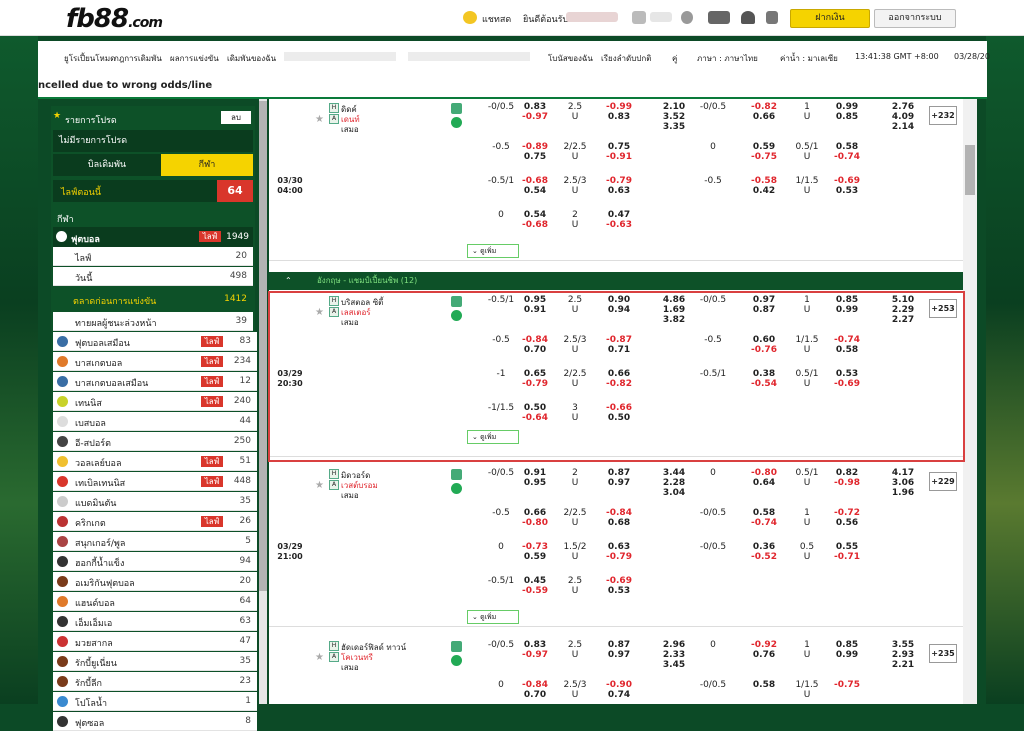 This screenshot has width=1024, height=731. What do you see at coordinates (535, 695) in the screenshot?
I see `odds-cell: 0.70` at bounding box center [535, 695].